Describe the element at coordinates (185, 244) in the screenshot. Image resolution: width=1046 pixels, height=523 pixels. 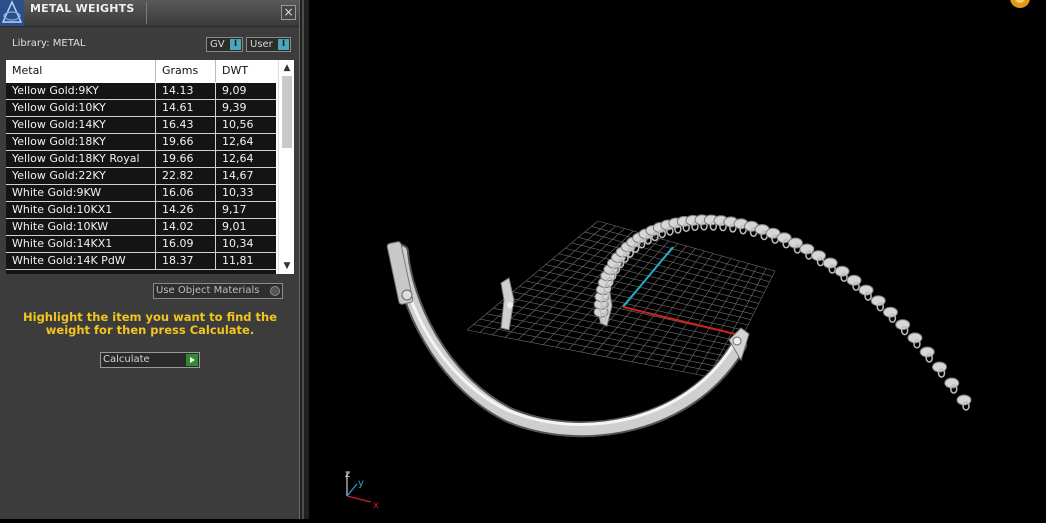
I see `grams-cell: 16.09` at that location.